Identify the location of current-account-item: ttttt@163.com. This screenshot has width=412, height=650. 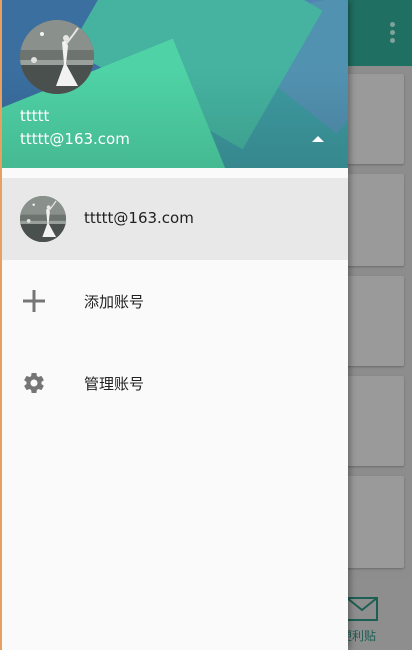
(174, 219).